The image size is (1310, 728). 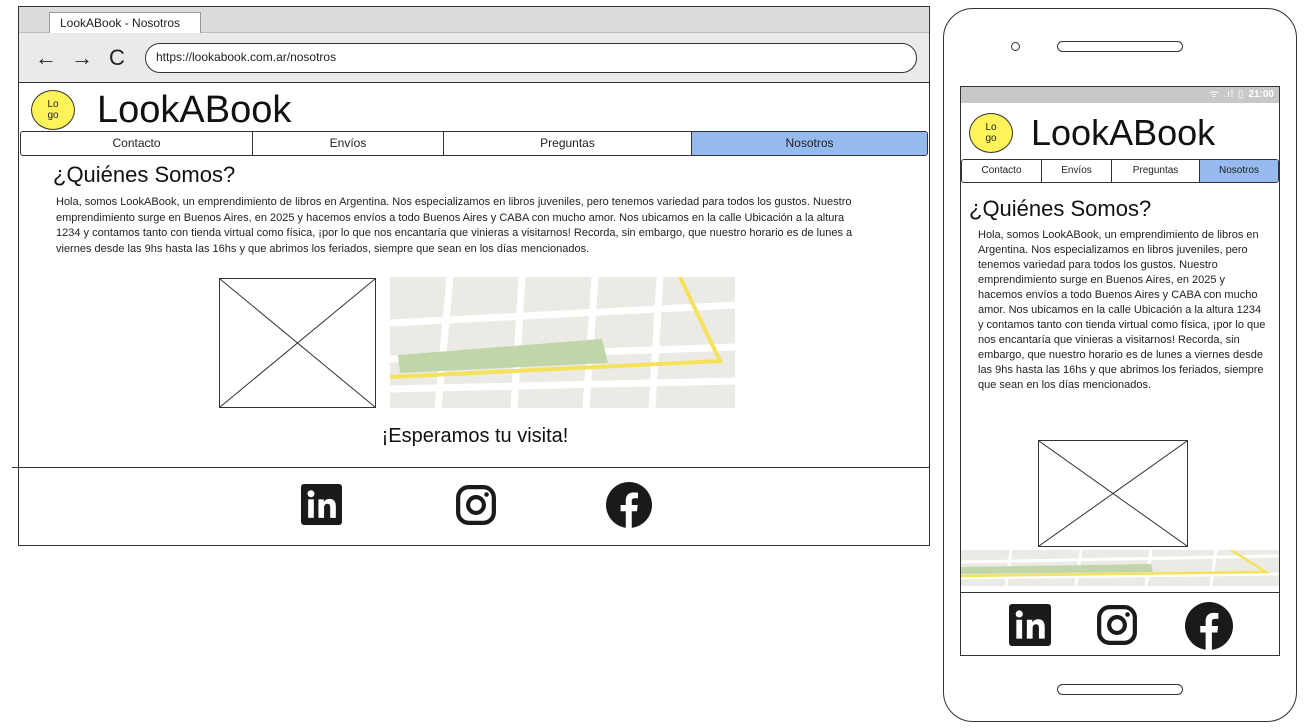 I want to click on forward-arrow-icon: →, so click(x=82, y=58).